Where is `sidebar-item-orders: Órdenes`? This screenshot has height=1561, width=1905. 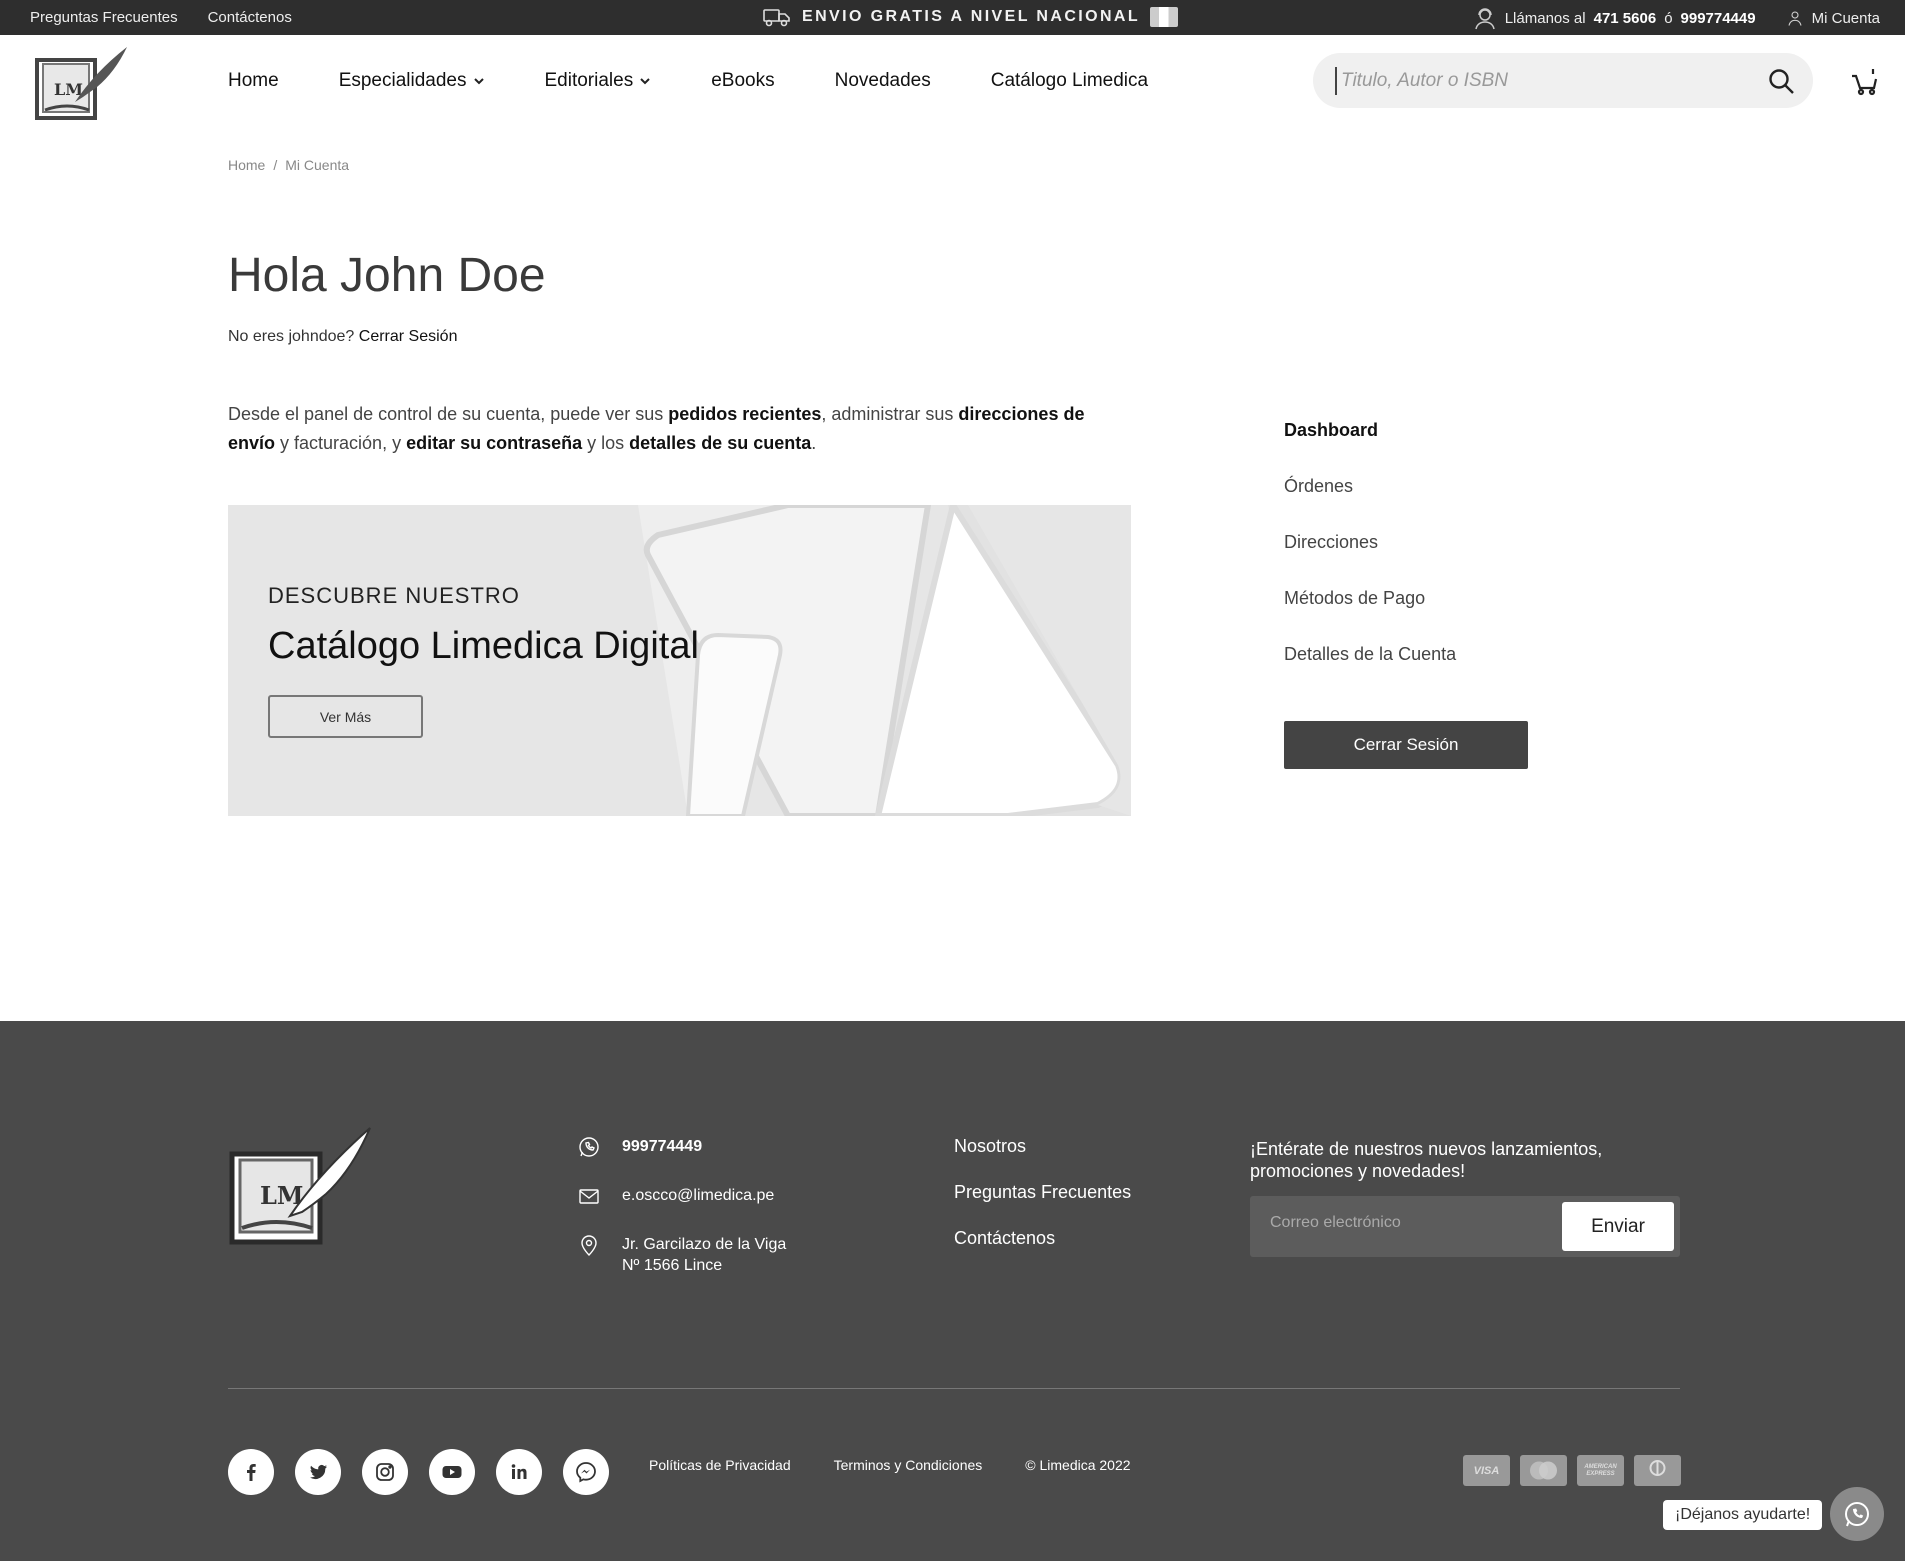
sidebar-item-orders: Órdenes is located at coordinates (1370, 504).